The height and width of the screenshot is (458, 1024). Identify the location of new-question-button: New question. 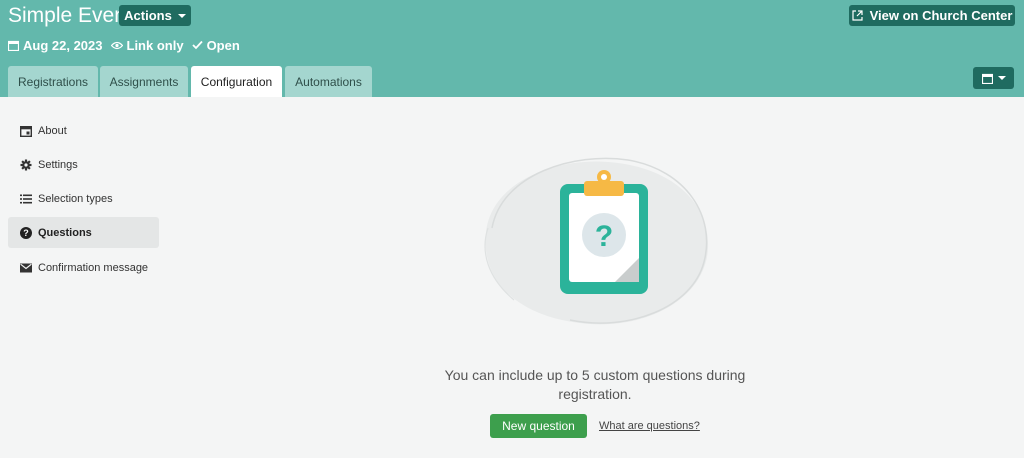
(538, 426).